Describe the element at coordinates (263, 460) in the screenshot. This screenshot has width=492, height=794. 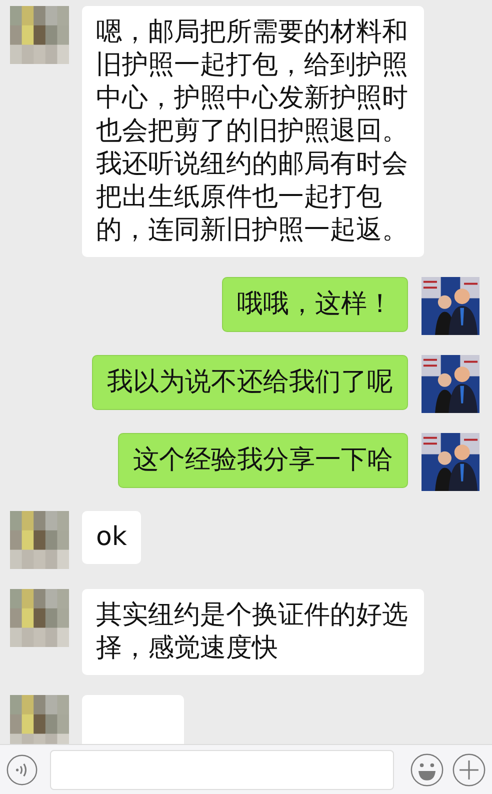
I see `message-bubble: 这个经验我分享一下哈` at that location.